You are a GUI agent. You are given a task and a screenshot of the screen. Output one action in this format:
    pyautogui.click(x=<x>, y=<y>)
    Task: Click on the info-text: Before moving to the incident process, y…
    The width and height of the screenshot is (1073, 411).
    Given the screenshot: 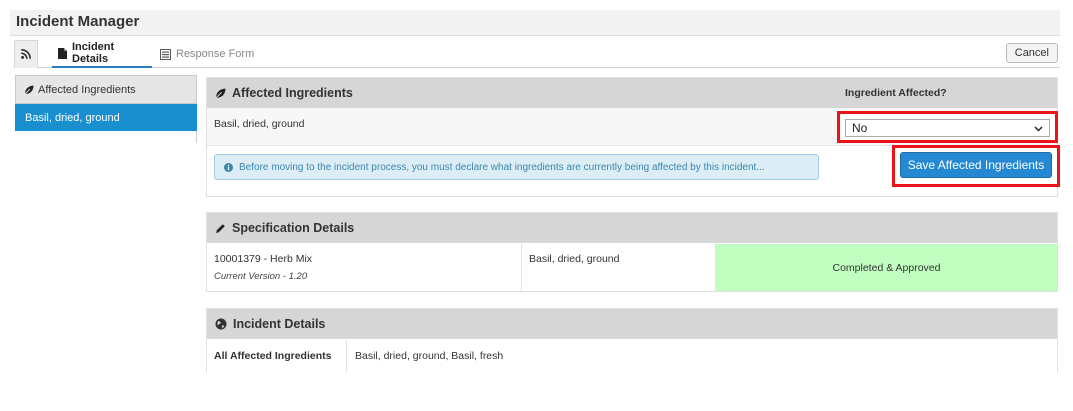 What is the action you would take?
    pyautogui.click(x=502, y=167)
    